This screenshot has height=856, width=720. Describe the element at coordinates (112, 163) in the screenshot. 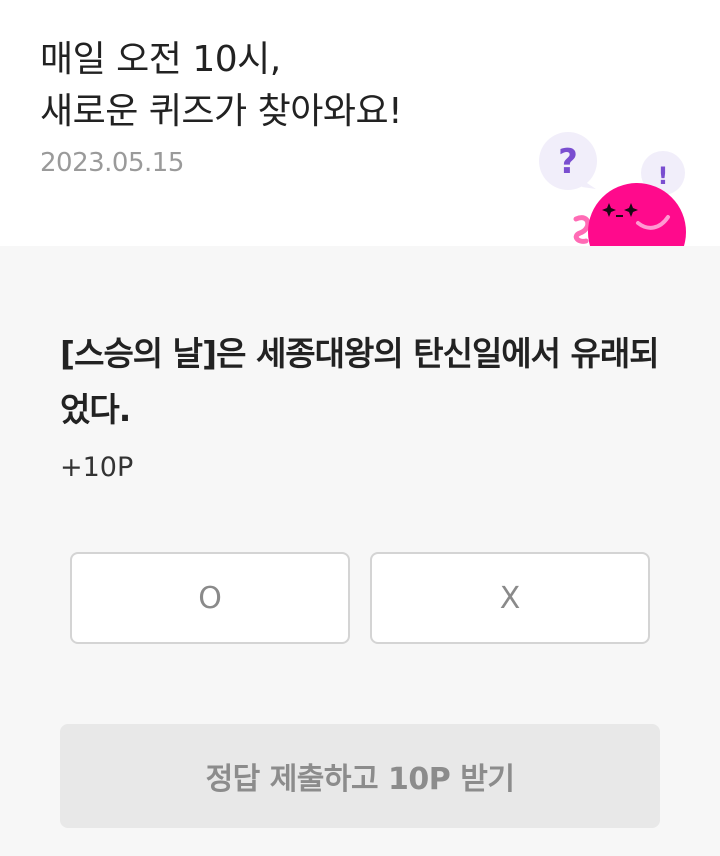

I see `quiz-date: 2023.05.15` at that location.